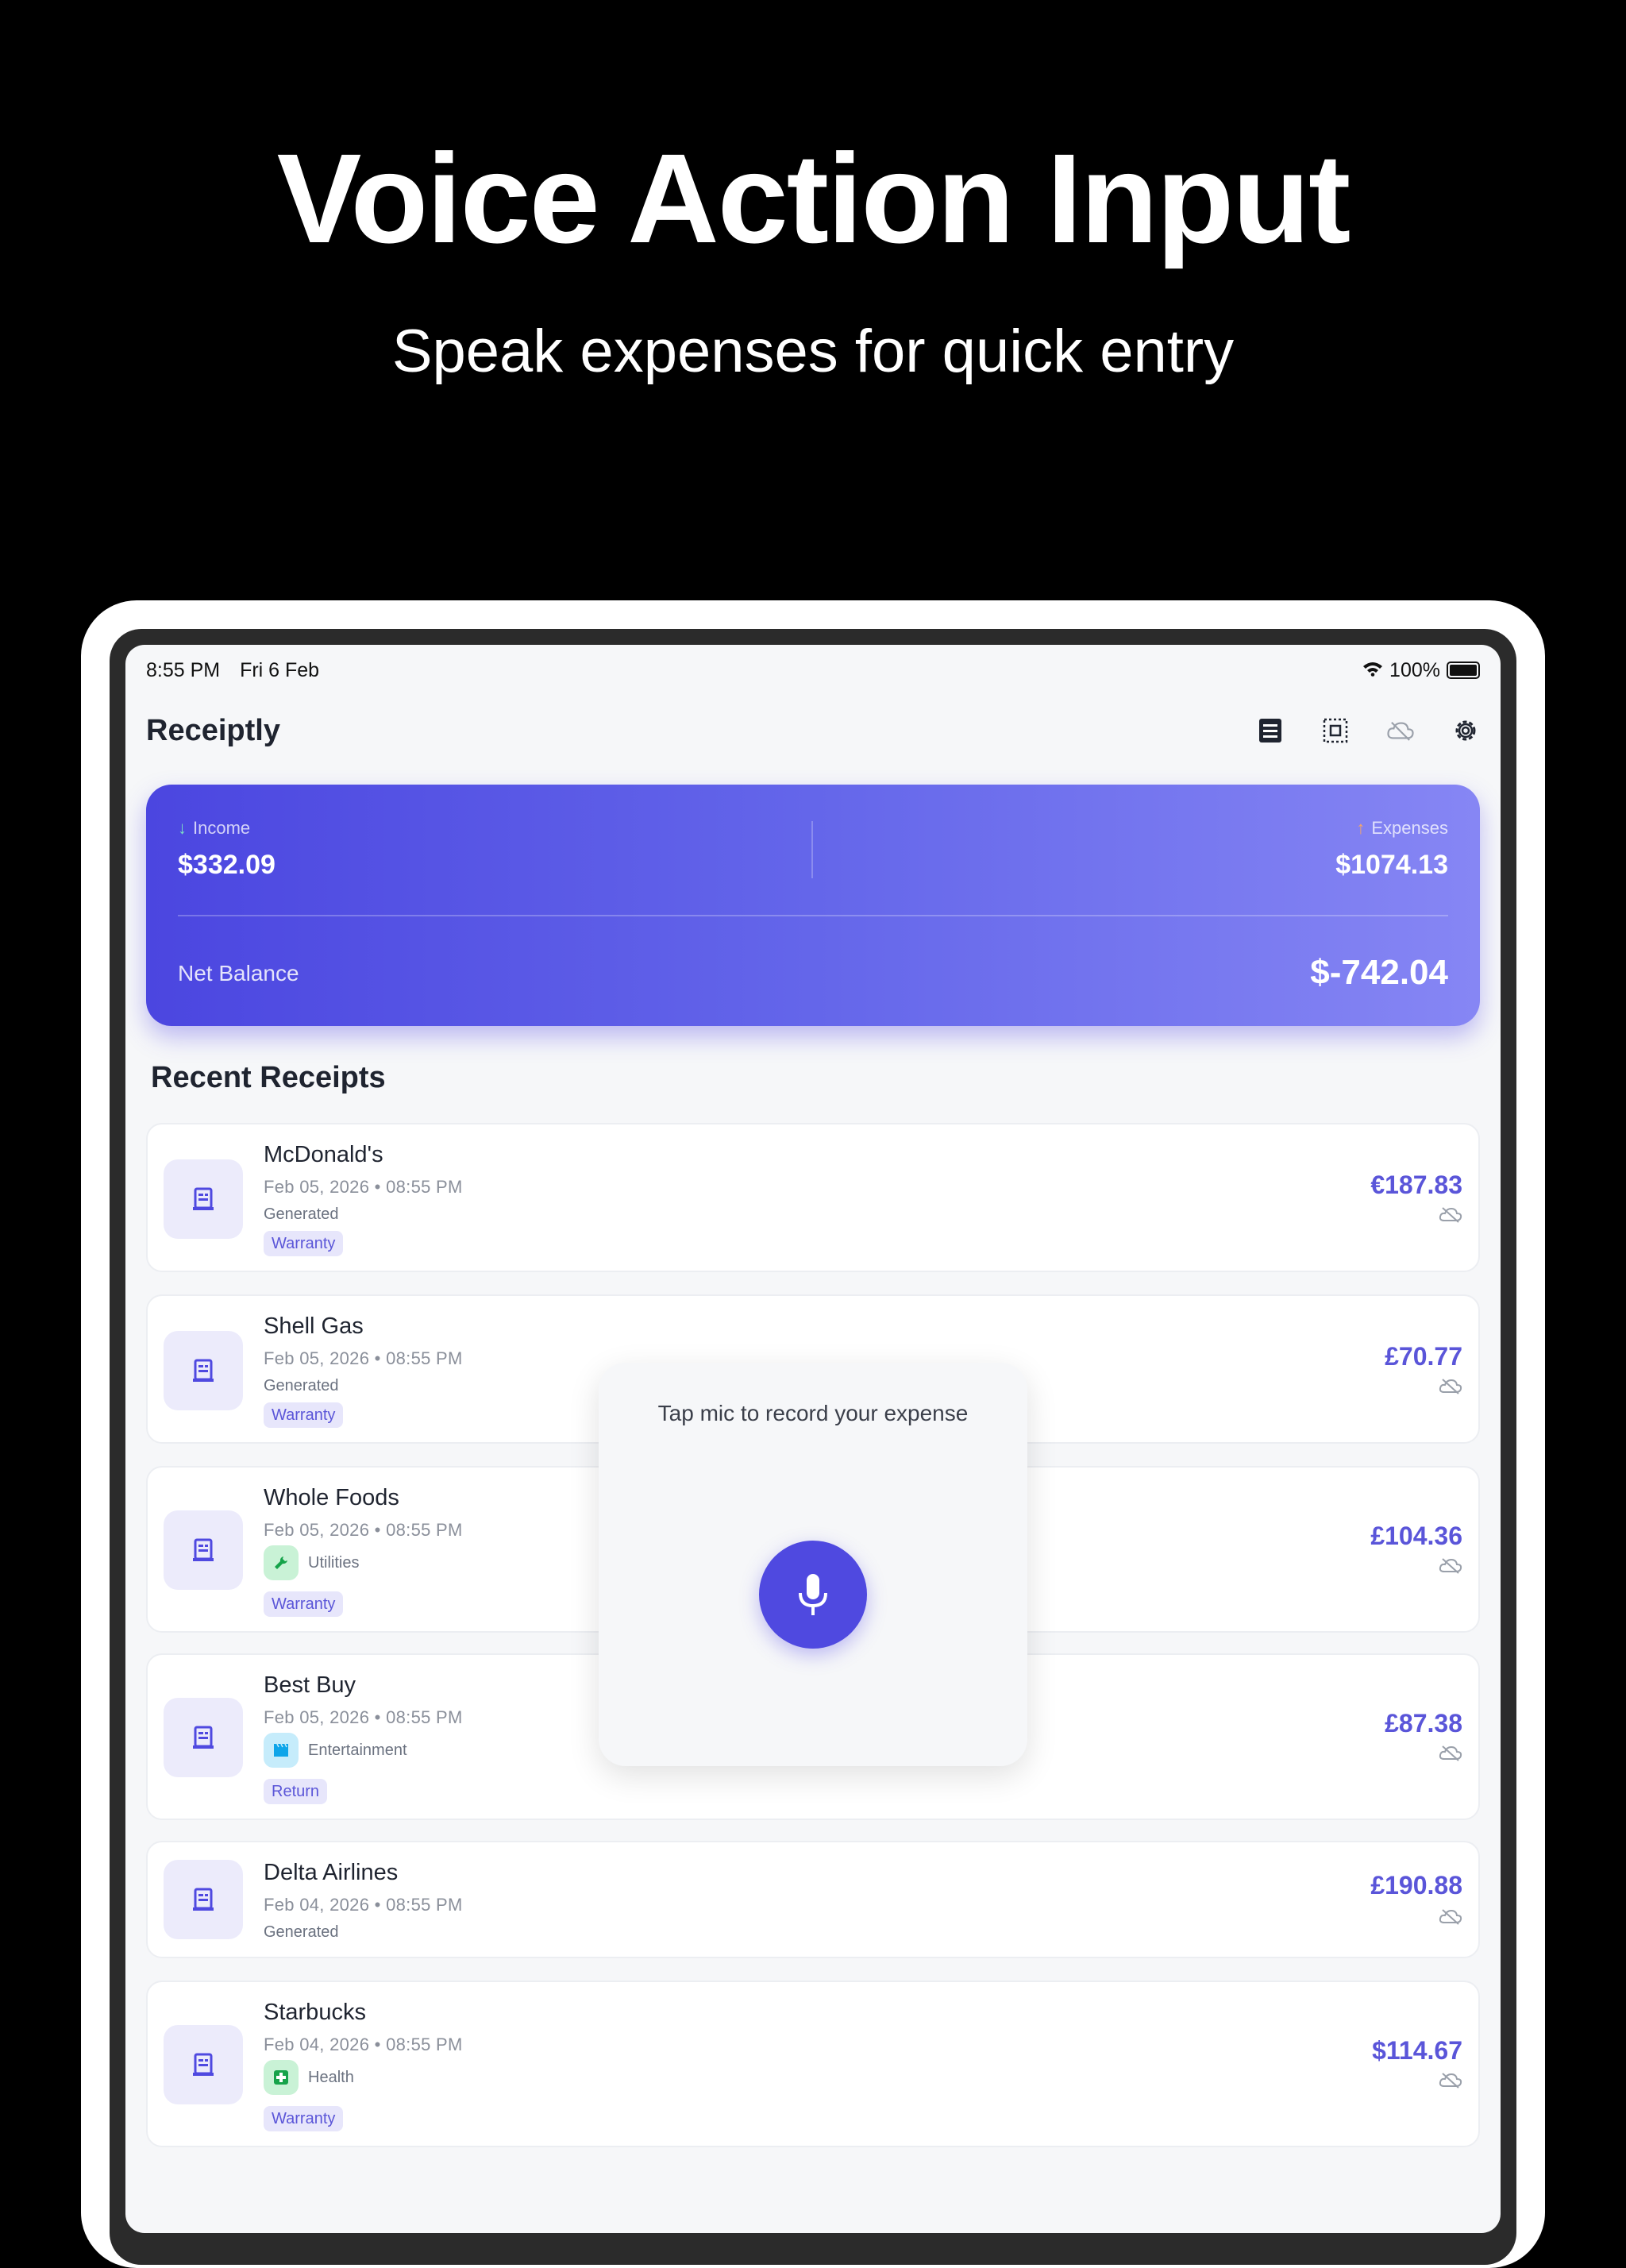 The image size is (1626, 2268). What do you see at coordinates (1464, 670) in the screenshot?
I see `battery-icon` at bounding box center [1464, 670].